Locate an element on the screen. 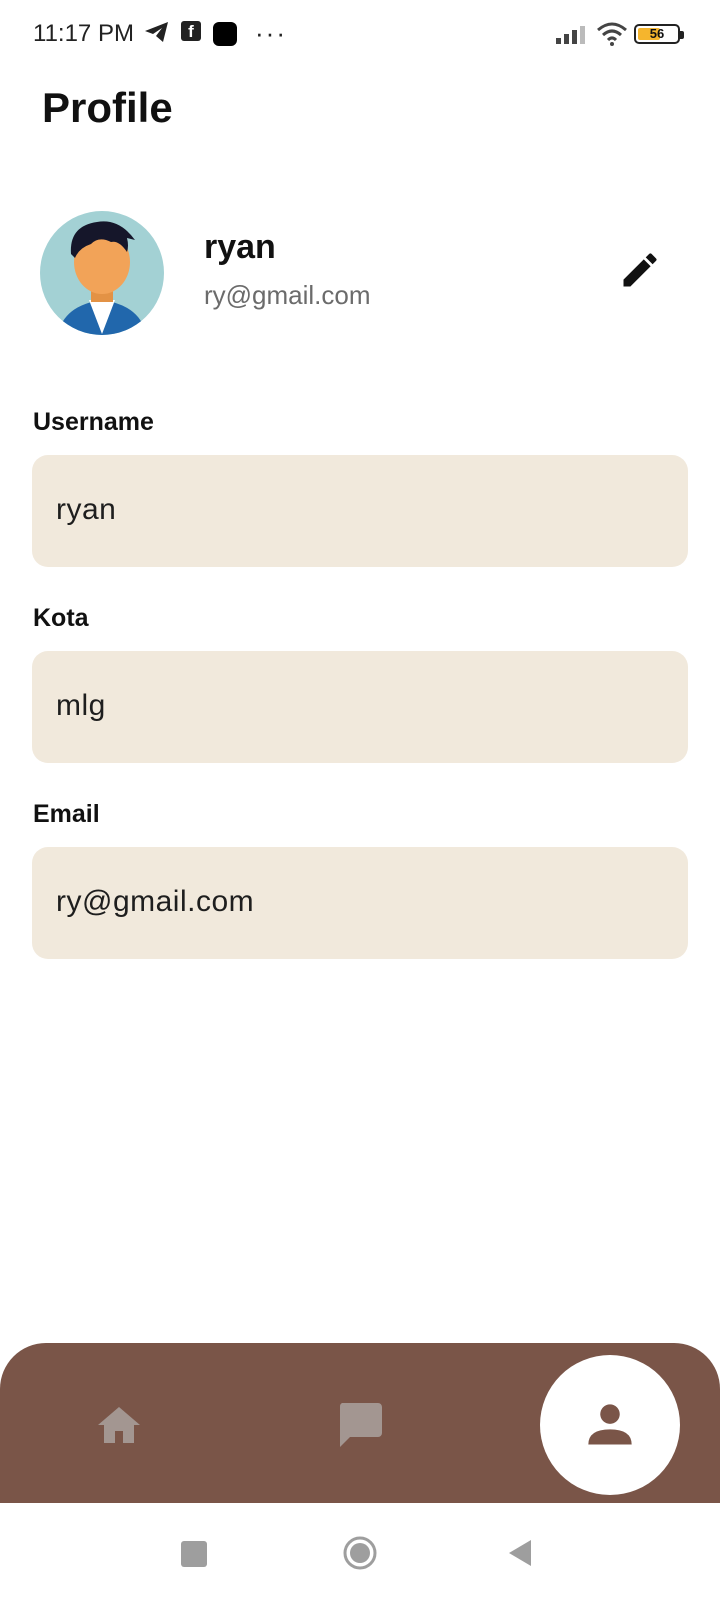  circle-home-icon is located at coordinates (360, 1553).